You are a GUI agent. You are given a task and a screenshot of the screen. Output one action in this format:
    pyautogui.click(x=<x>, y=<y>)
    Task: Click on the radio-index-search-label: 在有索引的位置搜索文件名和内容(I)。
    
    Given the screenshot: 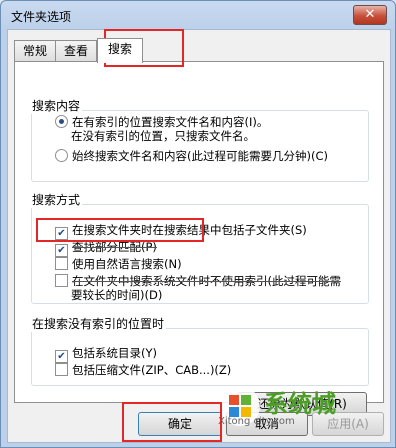 What is the action you would take?
    pyautogui.click(x=170, y=122)
    